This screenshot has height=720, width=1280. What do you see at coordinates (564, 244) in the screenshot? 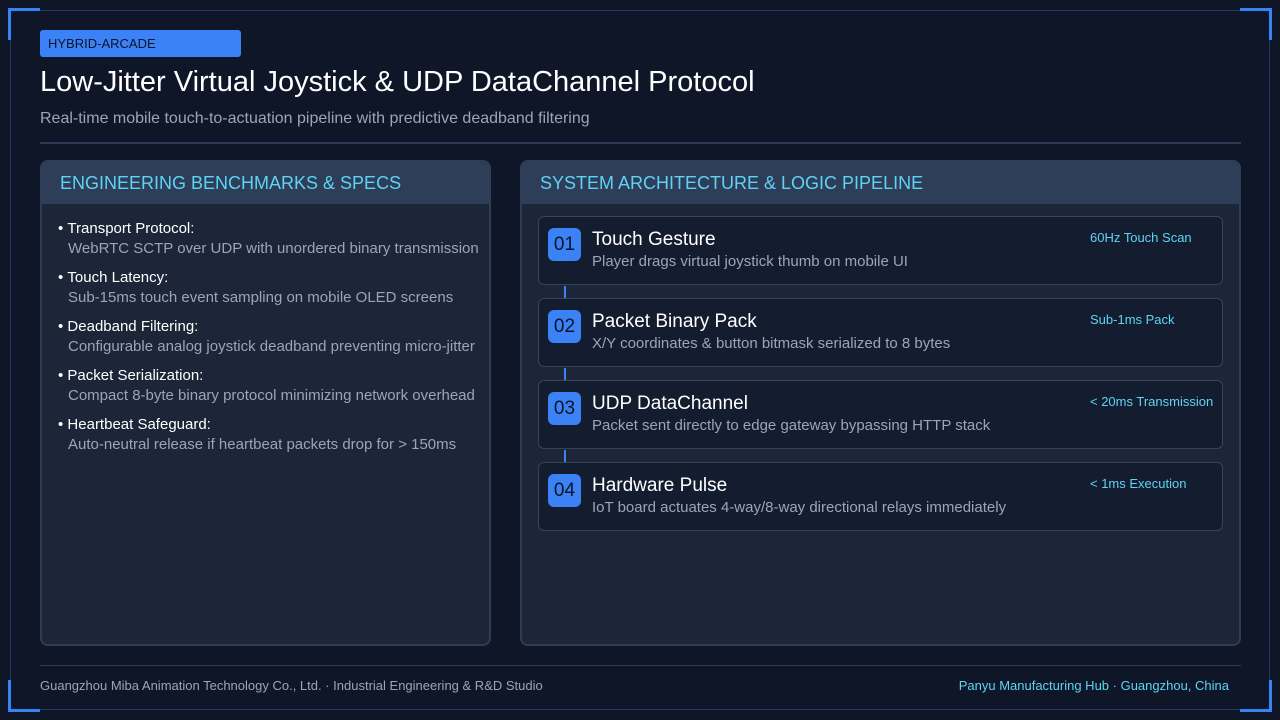
I see `step-number-badge: 01` at bounding box center [564, 244].